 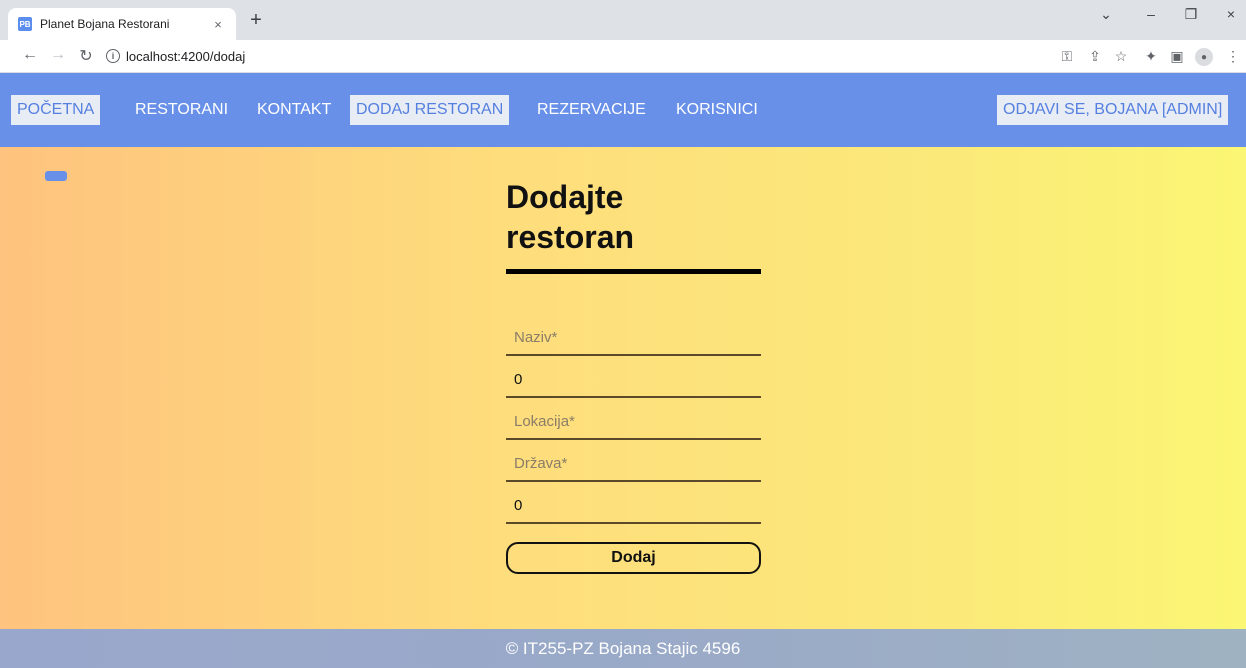 I want to click on close-window-button: ×, so click(x=1231, y=14).